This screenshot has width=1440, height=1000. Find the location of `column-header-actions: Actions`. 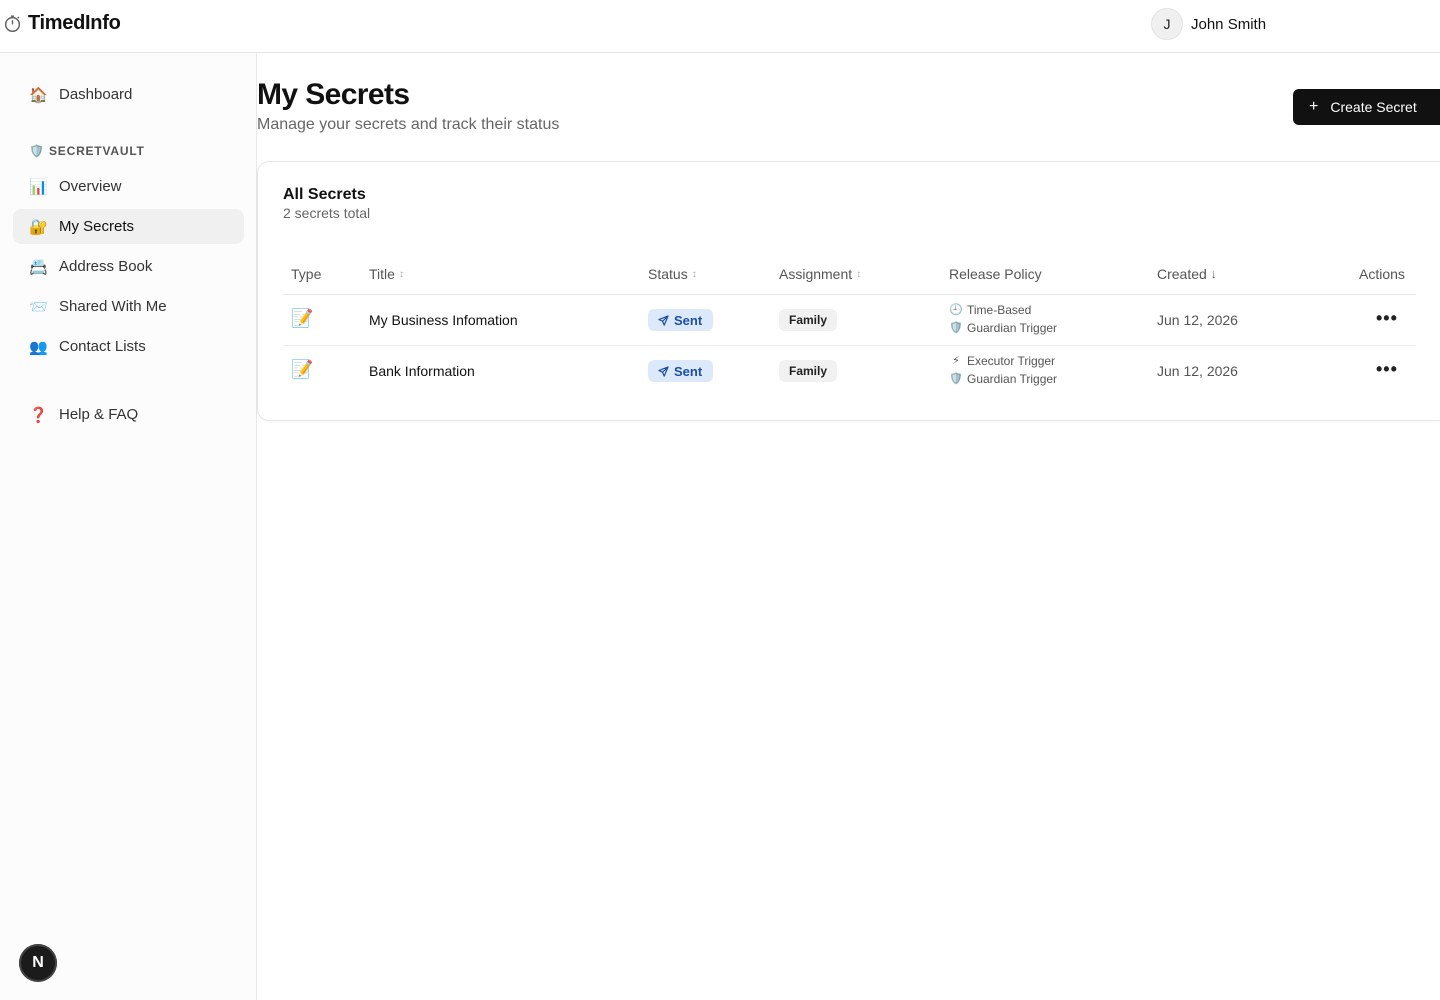

column-header-actions: Actions is located at coordinates (1382, 274).